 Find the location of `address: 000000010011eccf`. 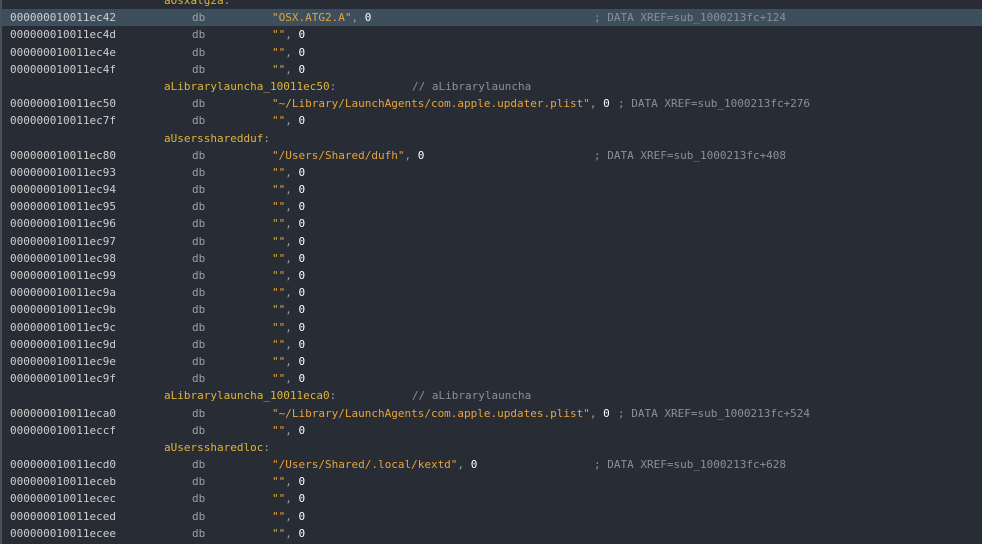

address: 000000010011eccf is located at coordinates (63, 430).